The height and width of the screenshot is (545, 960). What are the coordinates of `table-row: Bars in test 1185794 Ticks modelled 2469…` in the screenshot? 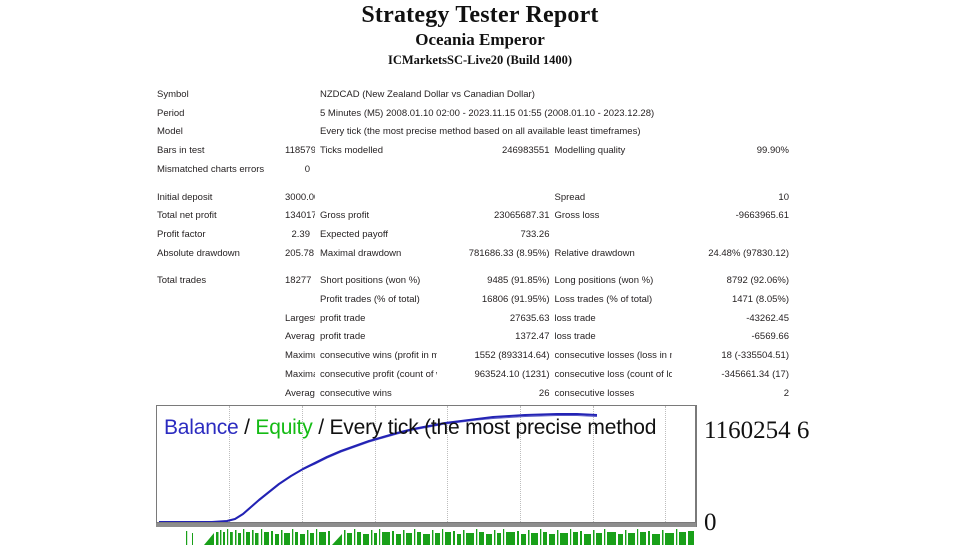 It's located at (473, 151).